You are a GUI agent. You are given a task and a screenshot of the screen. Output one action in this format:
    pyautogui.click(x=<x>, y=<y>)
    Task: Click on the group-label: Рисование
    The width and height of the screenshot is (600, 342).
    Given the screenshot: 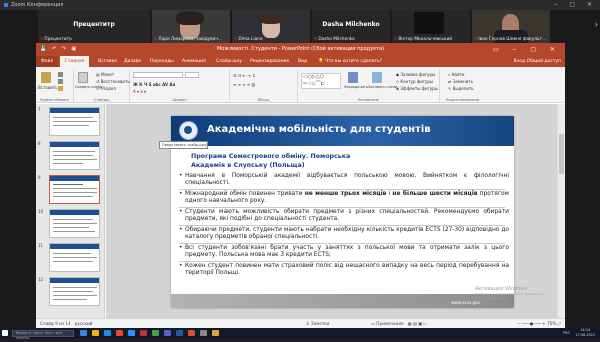 What is the action you would take?
    pyautogui.click(x=368, y=99)
    